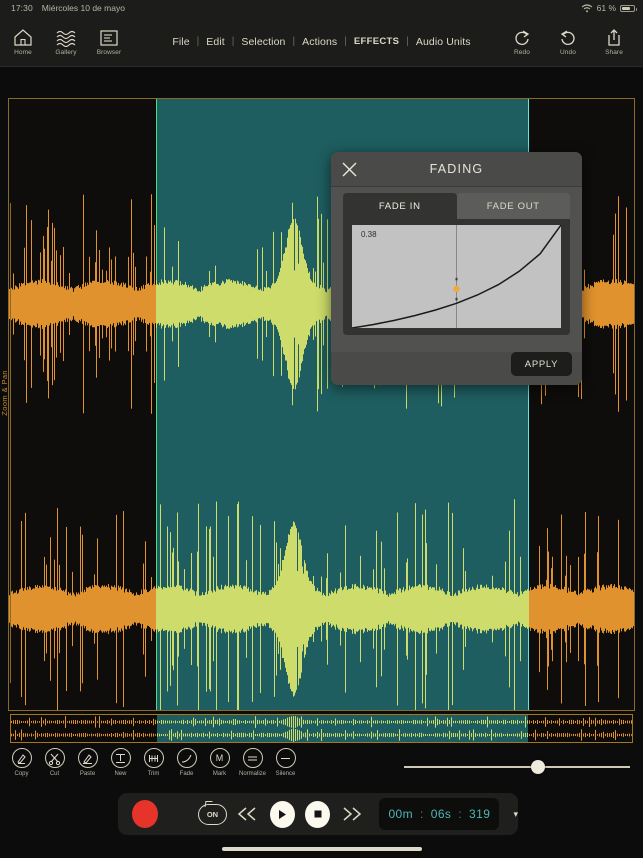 Image resolution: width=643 pixels, height=858 pixels. I want to click on normalize-icon, so click(252, 758).